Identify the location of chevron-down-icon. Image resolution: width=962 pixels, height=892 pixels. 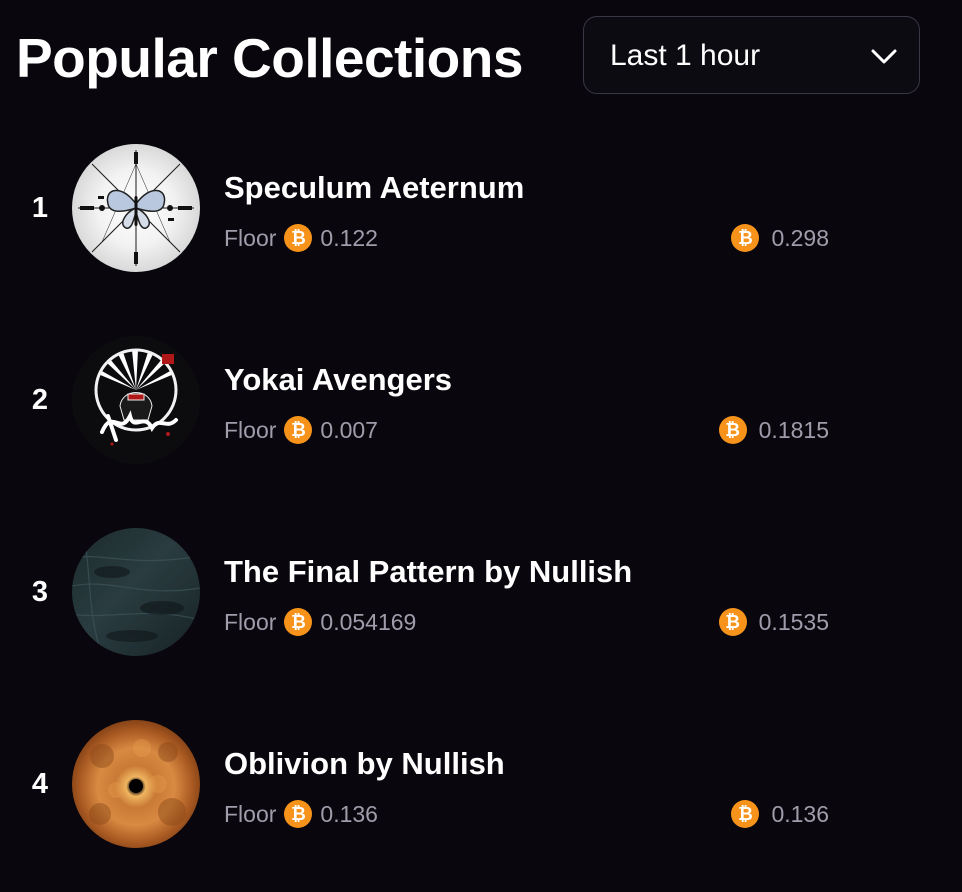
(884, 56).